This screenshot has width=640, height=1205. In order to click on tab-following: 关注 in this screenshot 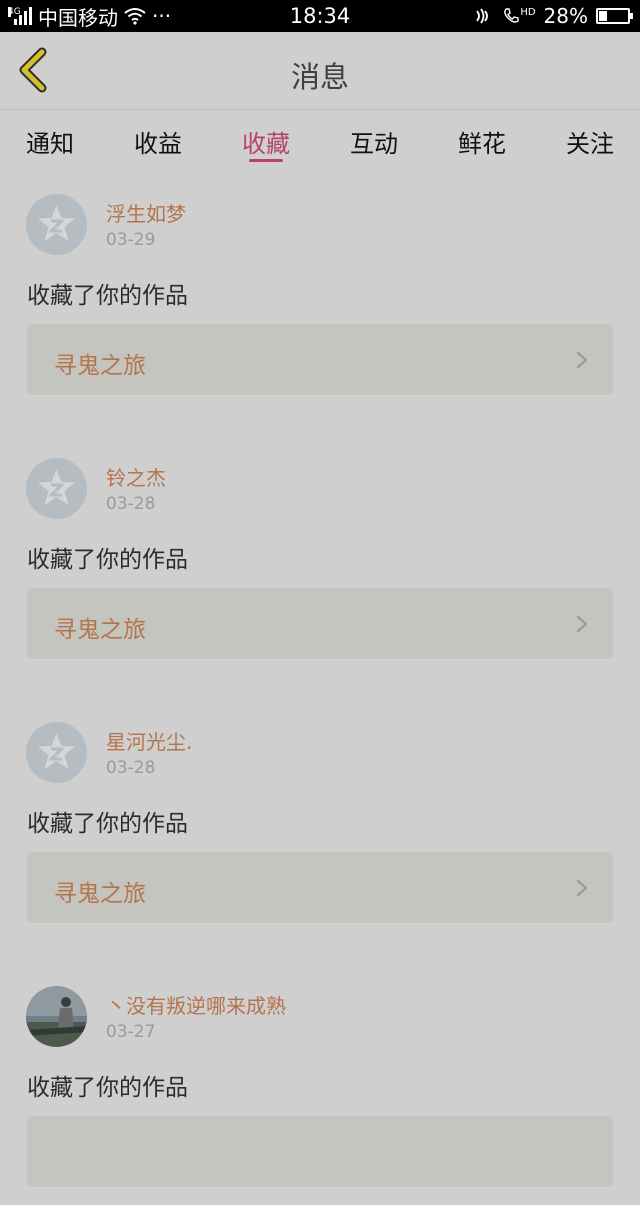, I will do `click(590, 139)`.